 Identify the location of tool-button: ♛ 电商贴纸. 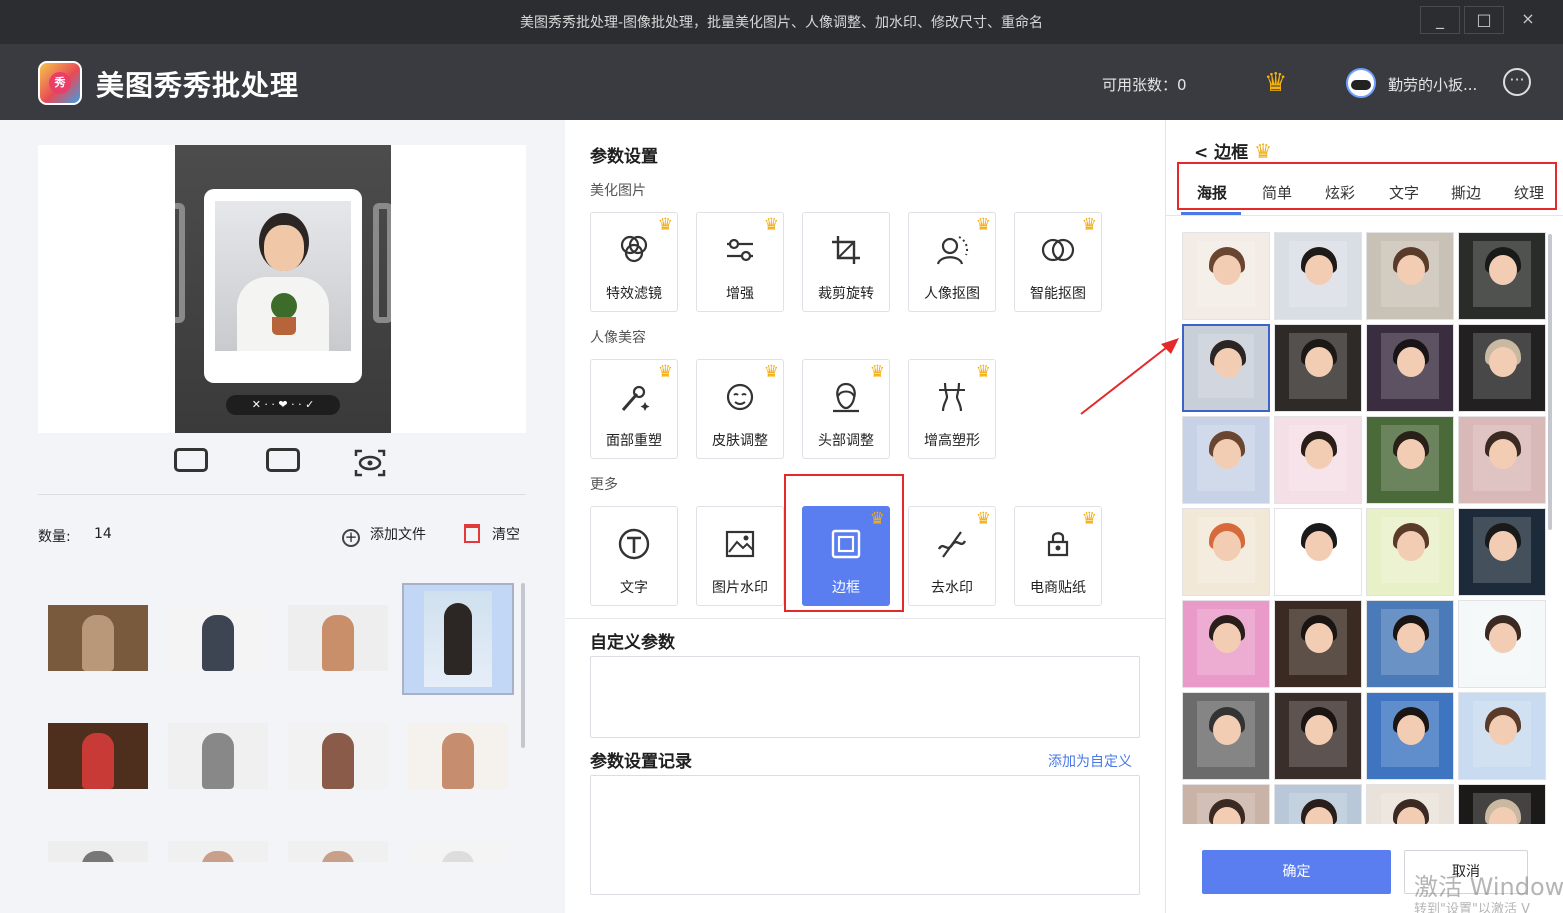
(1058, 556).